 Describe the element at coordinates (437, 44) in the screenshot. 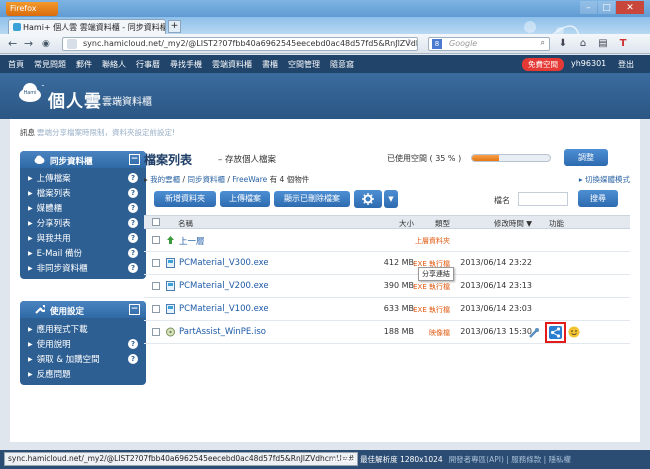

I see `search-engine-icon: 8` at that location.